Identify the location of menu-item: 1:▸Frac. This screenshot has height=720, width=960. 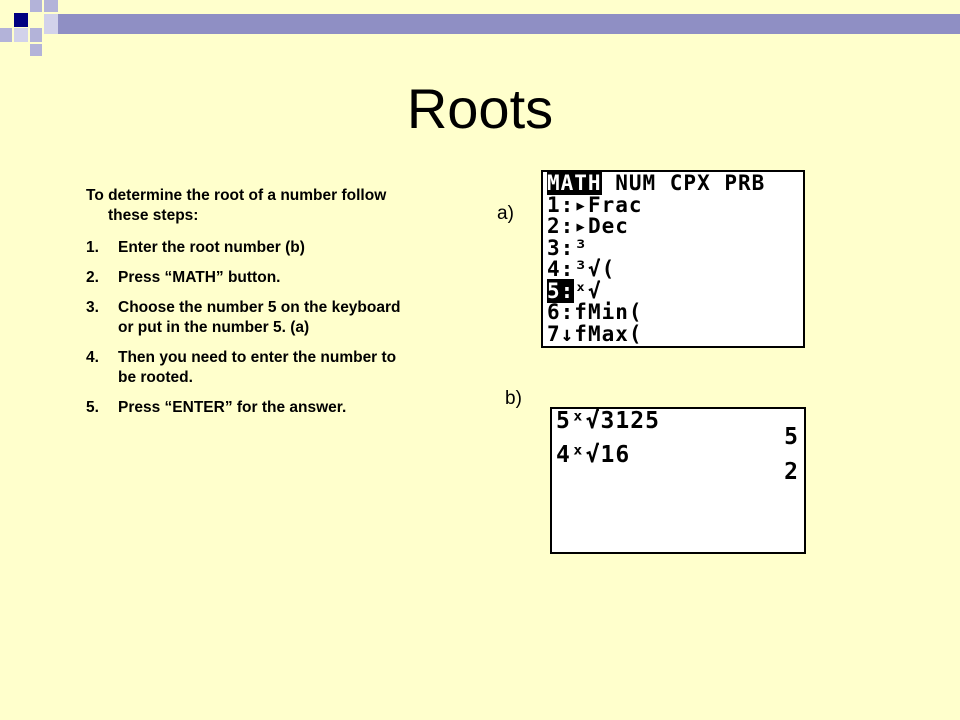
(595, 204).